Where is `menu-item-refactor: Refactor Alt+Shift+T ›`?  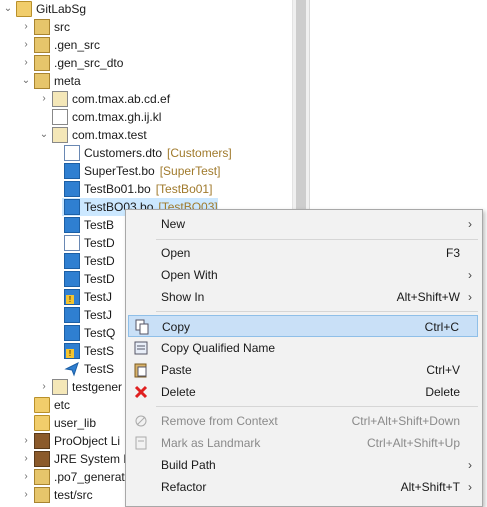
menu-item-refactor: Refactor Alt+Shift+T › is located at coordinates (303, 487).